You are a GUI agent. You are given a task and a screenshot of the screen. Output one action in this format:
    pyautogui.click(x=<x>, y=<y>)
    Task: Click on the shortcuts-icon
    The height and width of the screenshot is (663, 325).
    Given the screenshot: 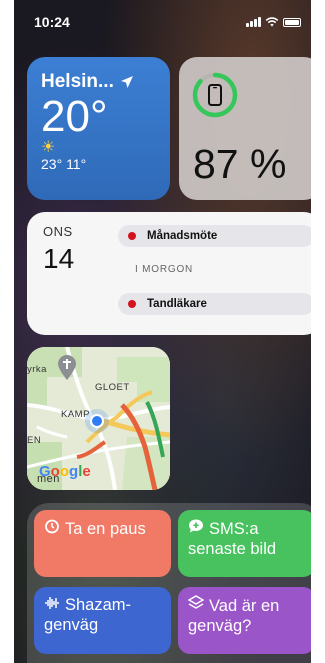 What is the action you would take?
    pyautogui.click(x=196, y=605)
    